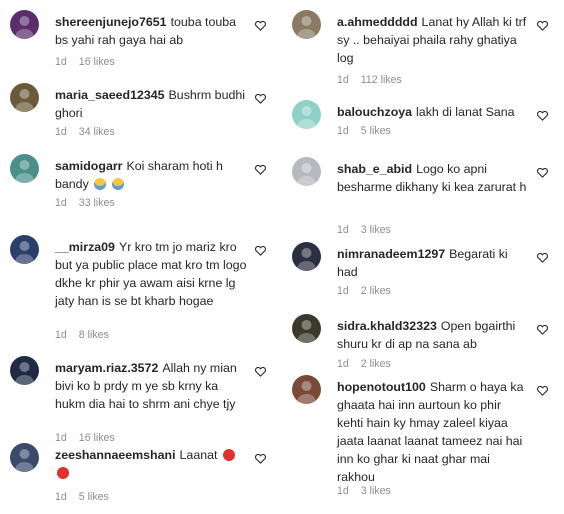 The image size is (564, 514). Describe the element at coordinates (381, 80) in the screenshot. I see `comment-likes: 112 likes` at that location.